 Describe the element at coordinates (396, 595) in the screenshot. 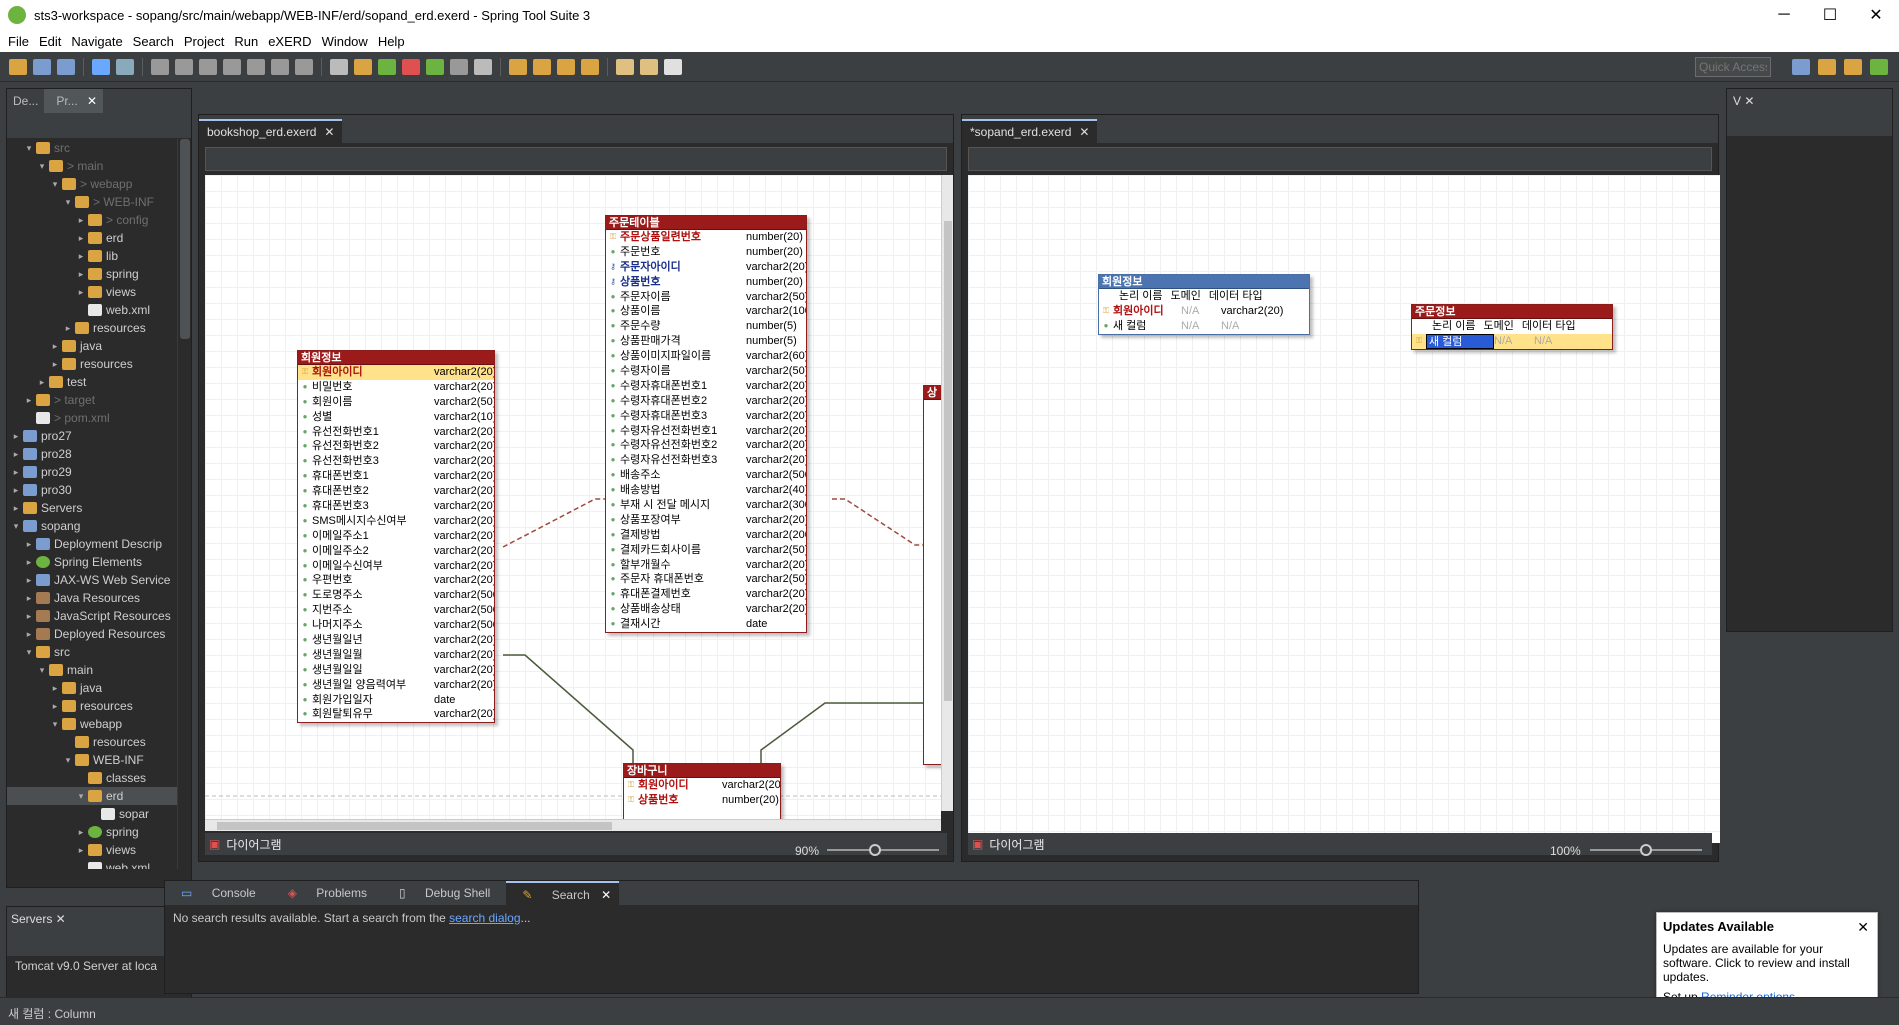

I see `column-row: ● 도로명주소 varchar2(500)` at that location.